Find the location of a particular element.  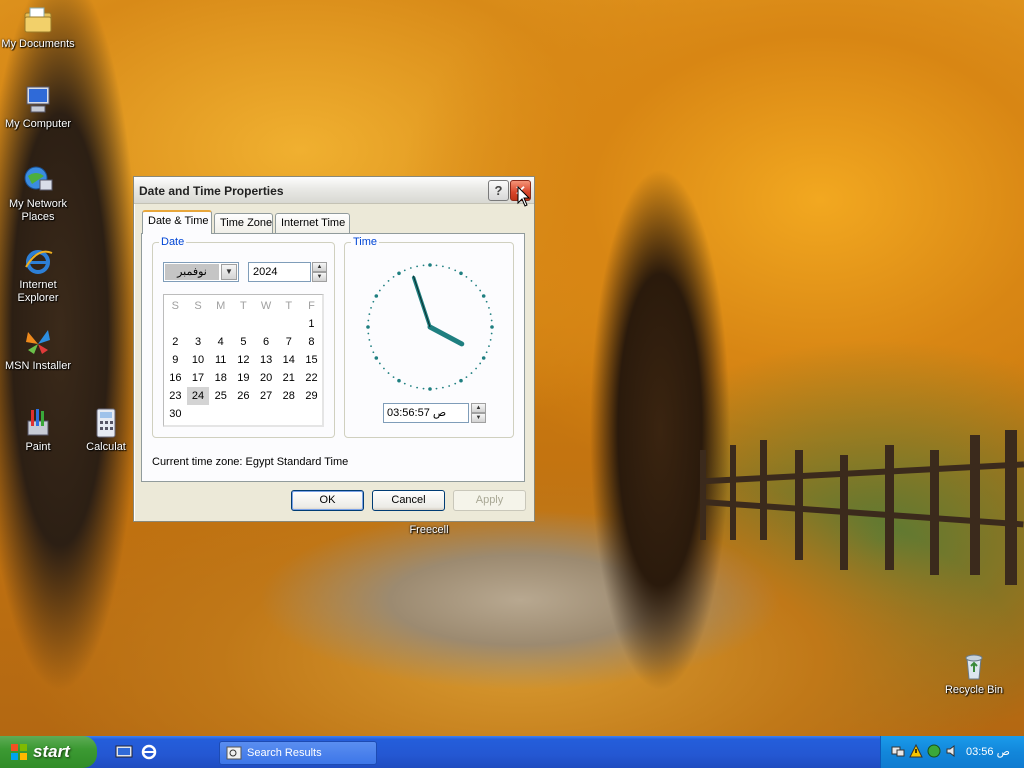

calendar-day: 26 is located at coordinates (243, 396).